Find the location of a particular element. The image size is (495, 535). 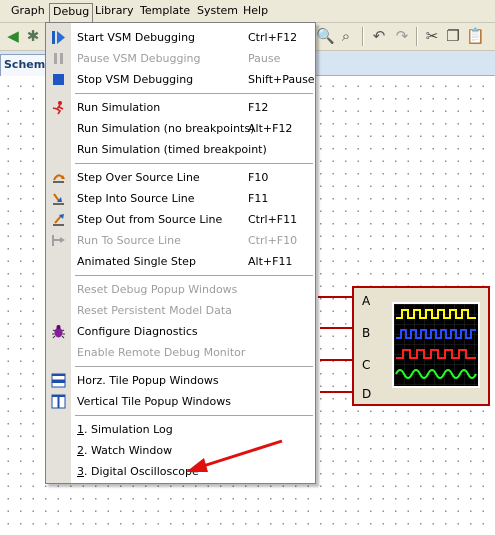

menu-system: System is located at coordinates (217, 11).